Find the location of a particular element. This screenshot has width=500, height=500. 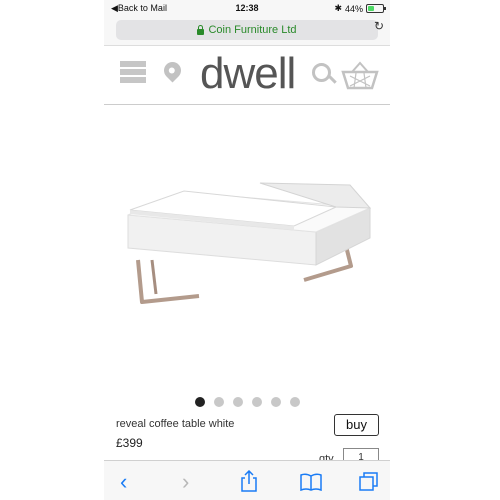

location-pin-icon is located at coordinates (172, 70).